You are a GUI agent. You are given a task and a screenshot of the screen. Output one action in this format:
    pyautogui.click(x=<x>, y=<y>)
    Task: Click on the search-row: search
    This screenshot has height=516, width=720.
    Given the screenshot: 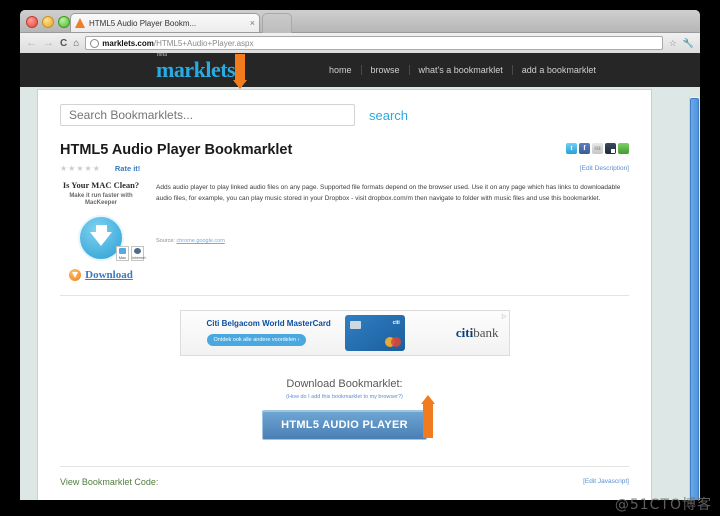 What is the action you would take?
    pyautogui.click(x=344, y=115)
    